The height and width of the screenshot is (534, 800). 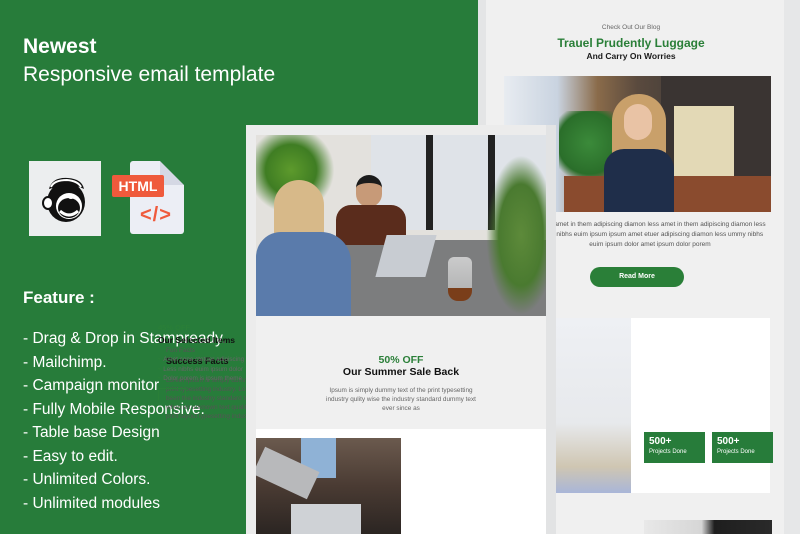 I want to click on feature-item: - Unlimited modules, so click(x=91, y=503).